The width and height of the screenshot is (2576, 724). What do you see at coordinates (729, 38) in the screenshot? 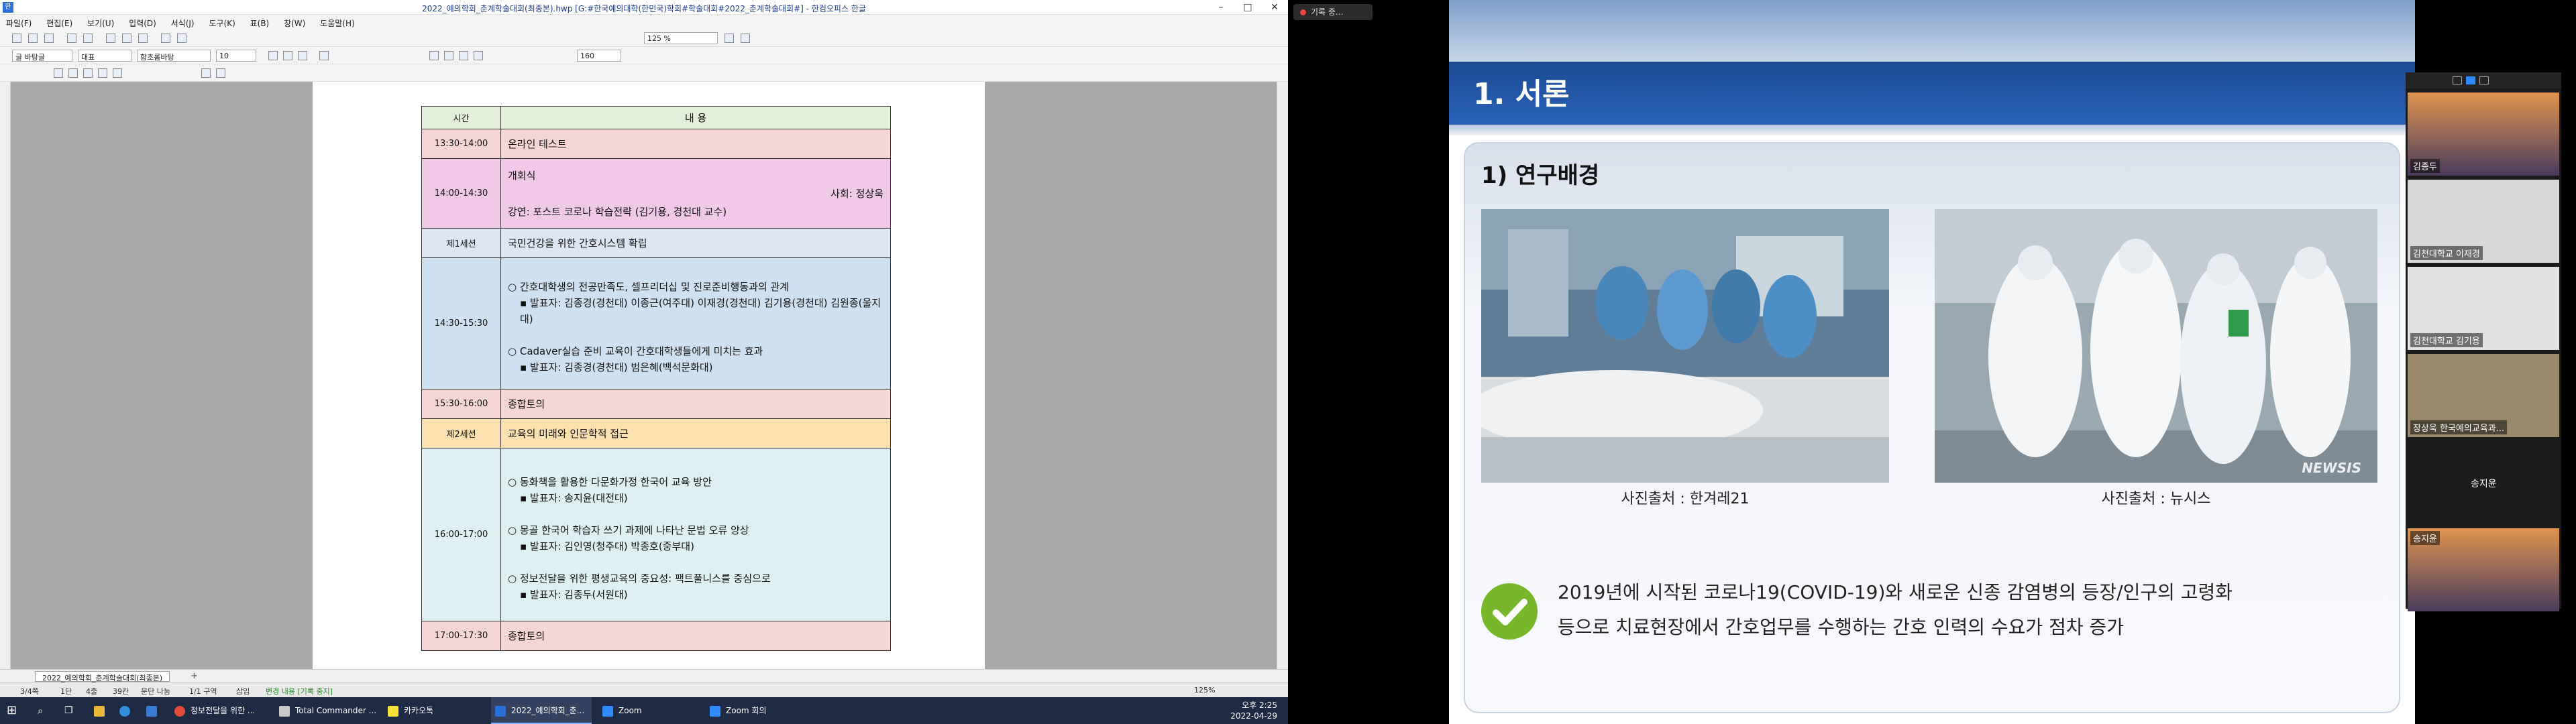
I see `zoom-fit-icon` at bounding box center [729, 38].